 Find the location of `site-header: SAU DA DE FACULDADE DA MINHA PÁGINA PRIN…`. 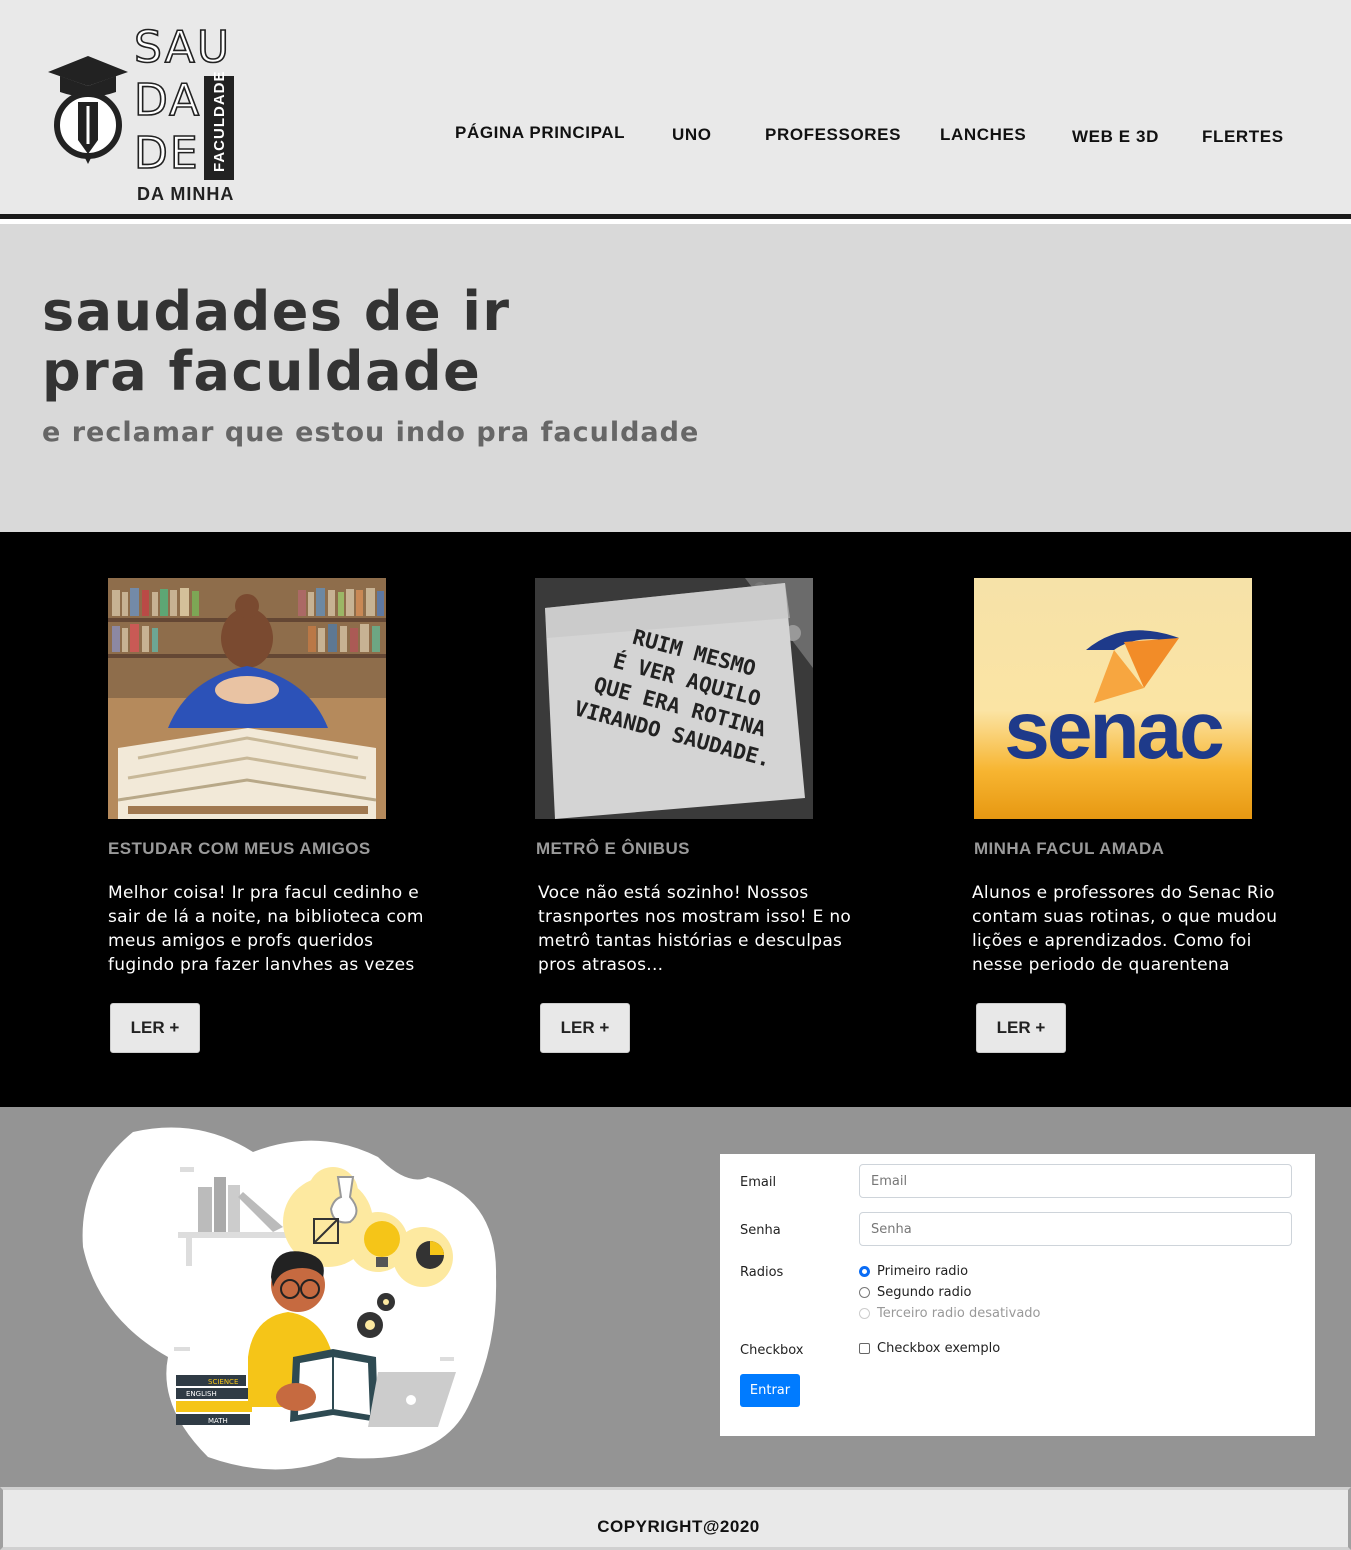

site-header: SAU DA DE FACULDADE DA MINHA PÁGINA PRIN… is located at coordinates (675, 109).